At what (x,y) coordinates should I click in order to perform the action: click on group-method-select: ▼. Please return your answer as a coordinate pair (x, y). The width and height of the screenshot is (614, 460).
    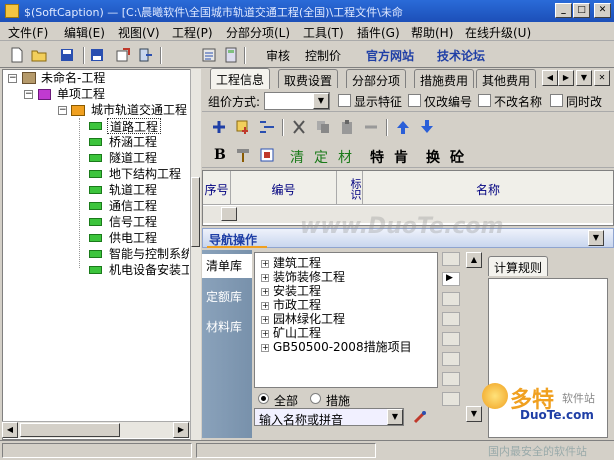
    Looking at the image, I should click on (297, 101).